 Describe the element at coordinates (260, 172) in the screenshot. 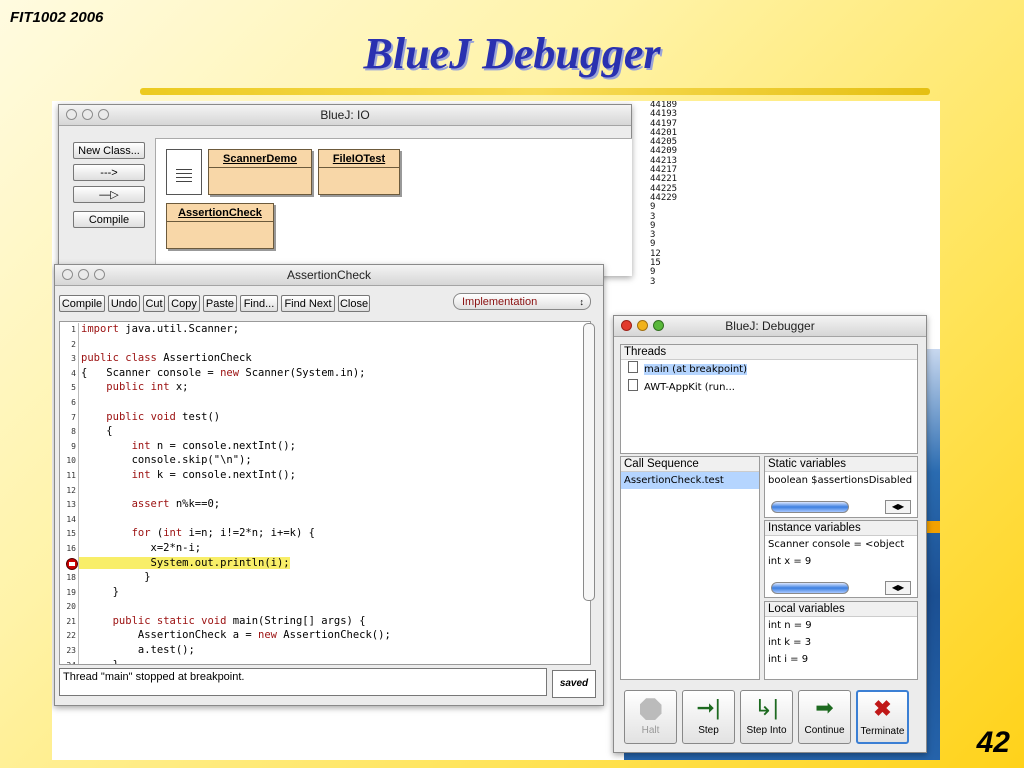

I see `class-box-scannerdemo: ScannerDemo` at that location.